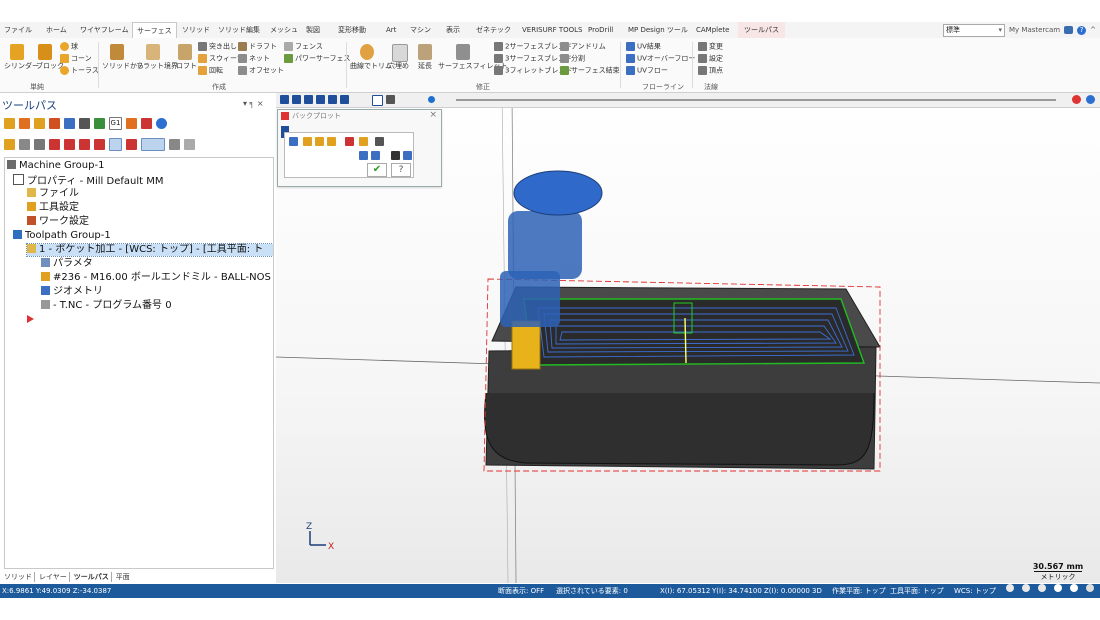 This screenshot has width=1100, height=620. What do you see at coordinates (24, 144) in the screenshot?
I see `toggle-display-icon` at bounding box center [24, 144].